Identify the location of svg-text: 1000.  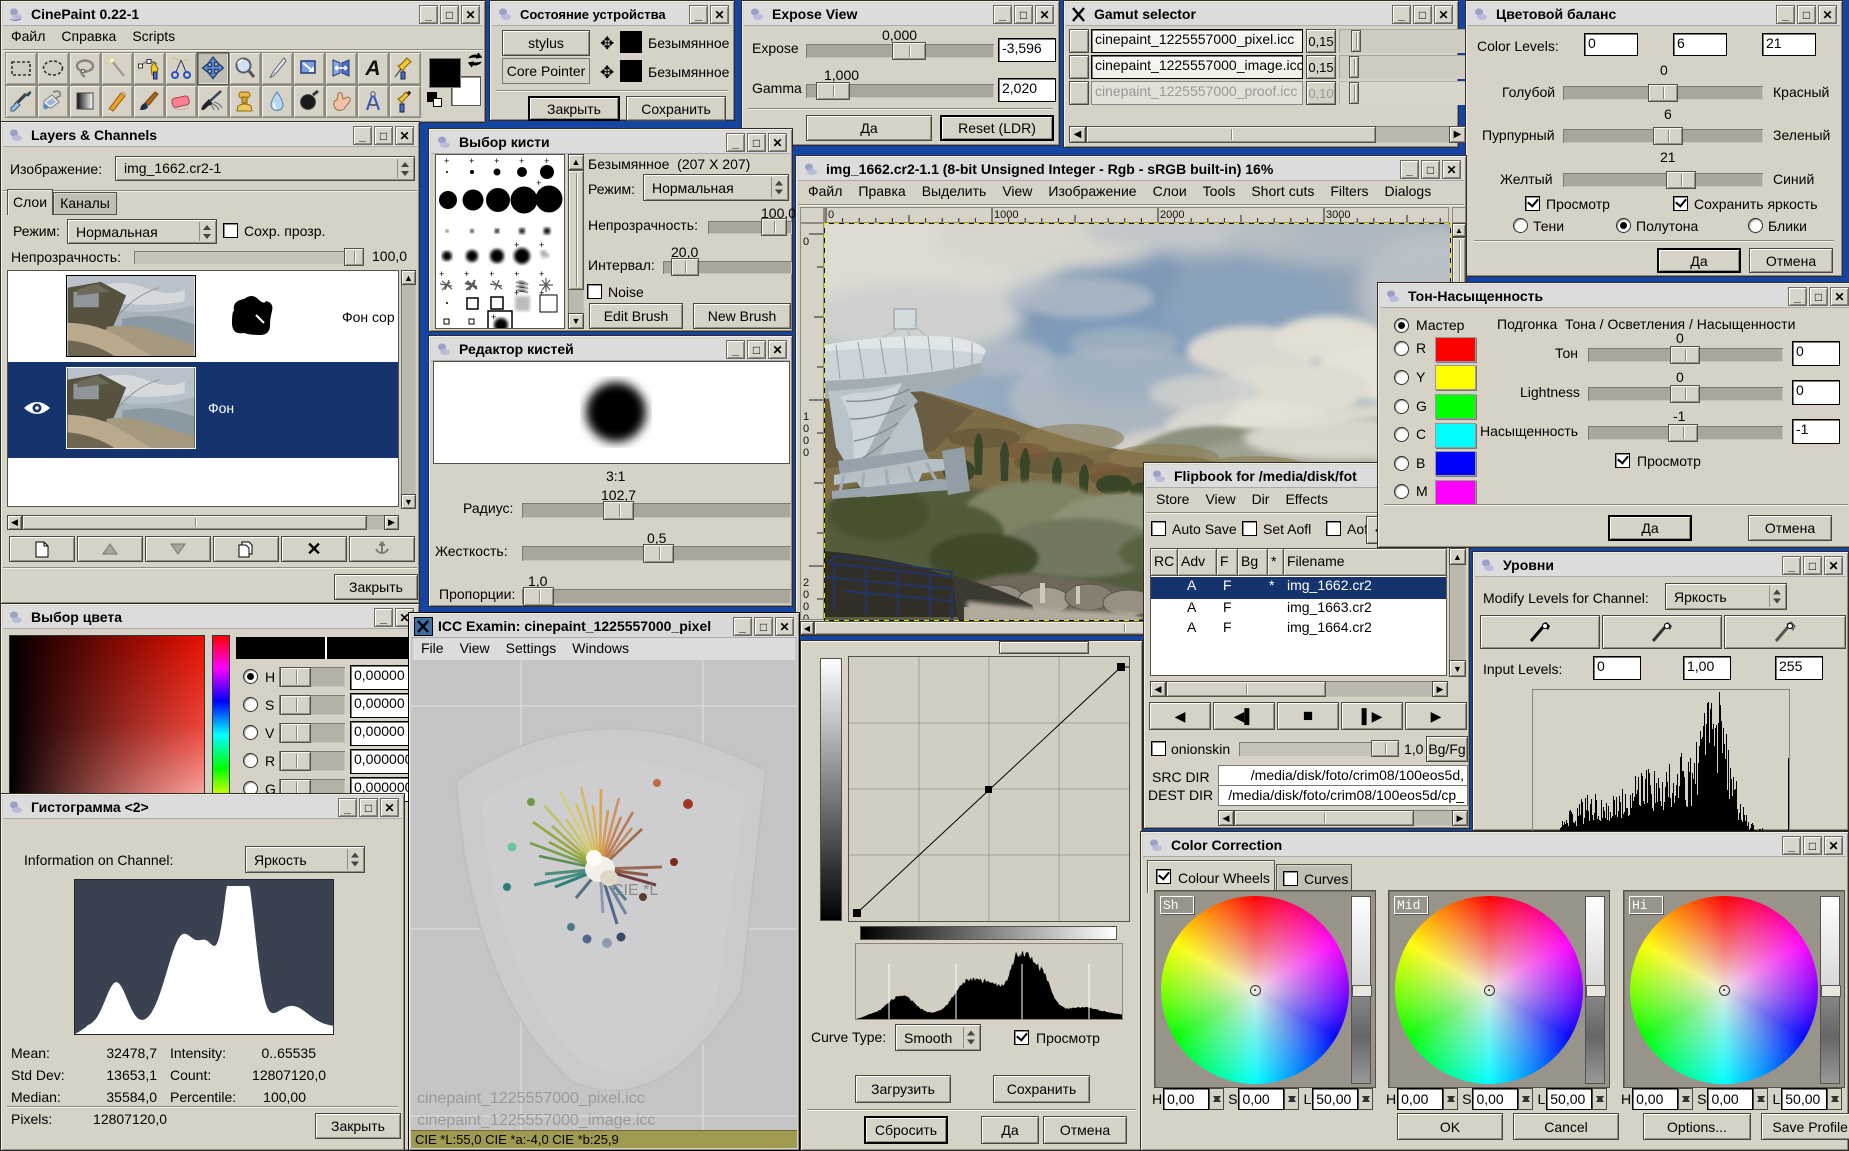
(1006, 215).